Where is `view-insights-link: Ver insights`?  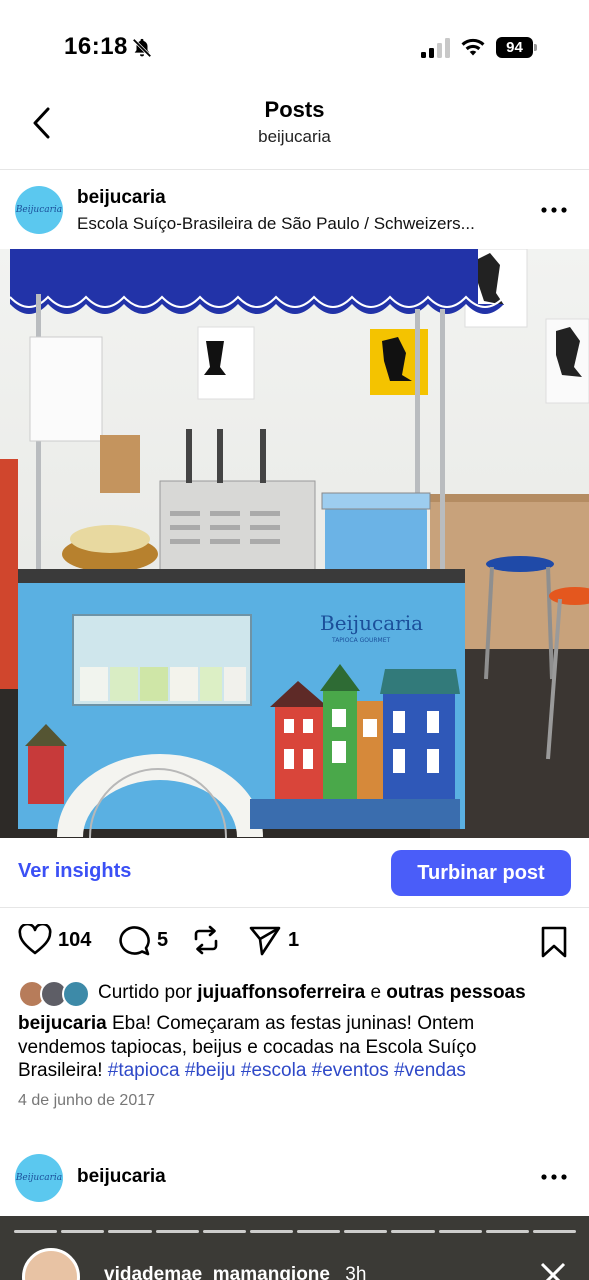 view-insights-link: Ver insights is located at coordinates (74, 871).